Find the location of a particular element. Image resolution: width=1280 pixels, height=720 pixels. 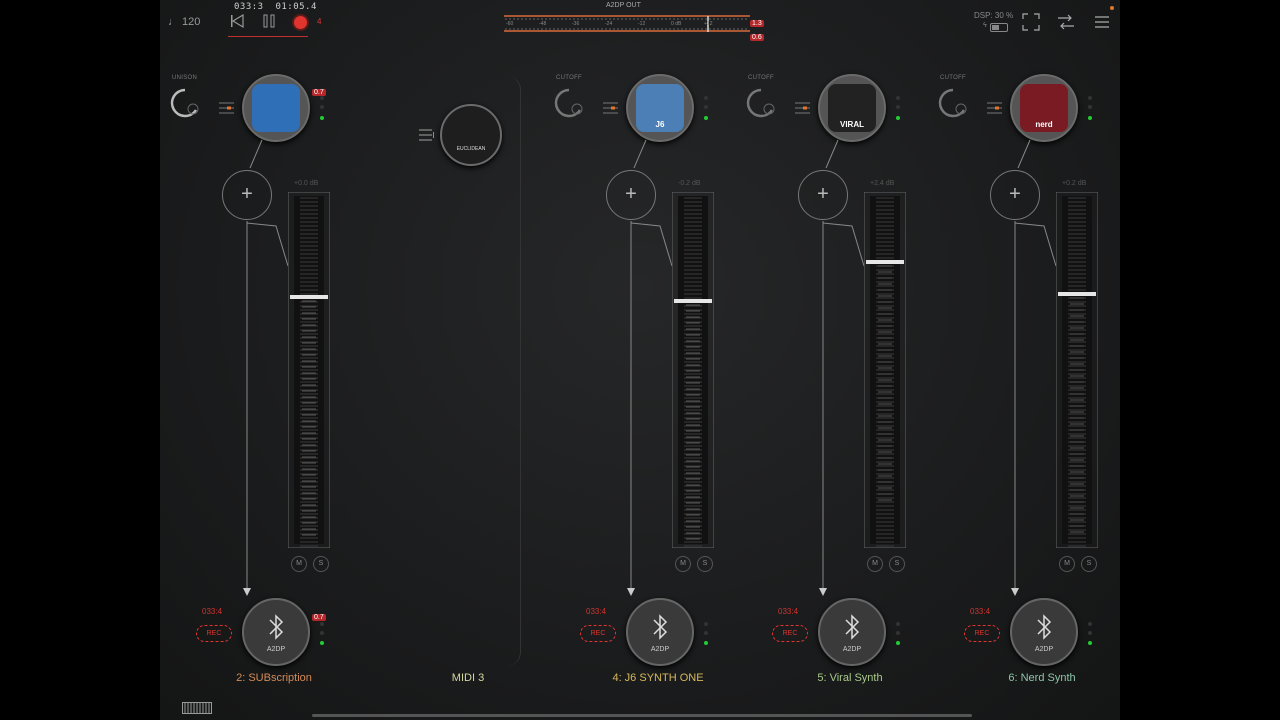

knob-label: UNISON is located at coordinates (185, 78).